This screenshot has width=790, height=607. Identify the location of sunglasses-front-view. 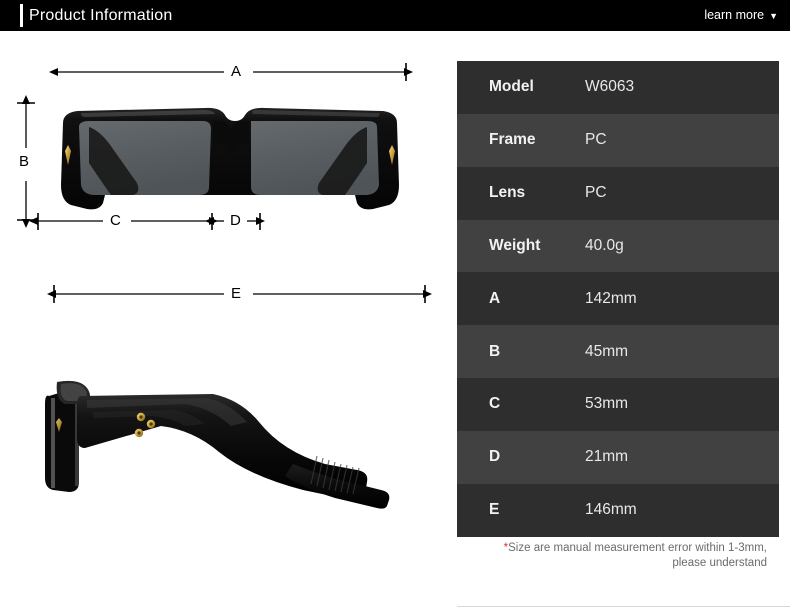
(230, 158).